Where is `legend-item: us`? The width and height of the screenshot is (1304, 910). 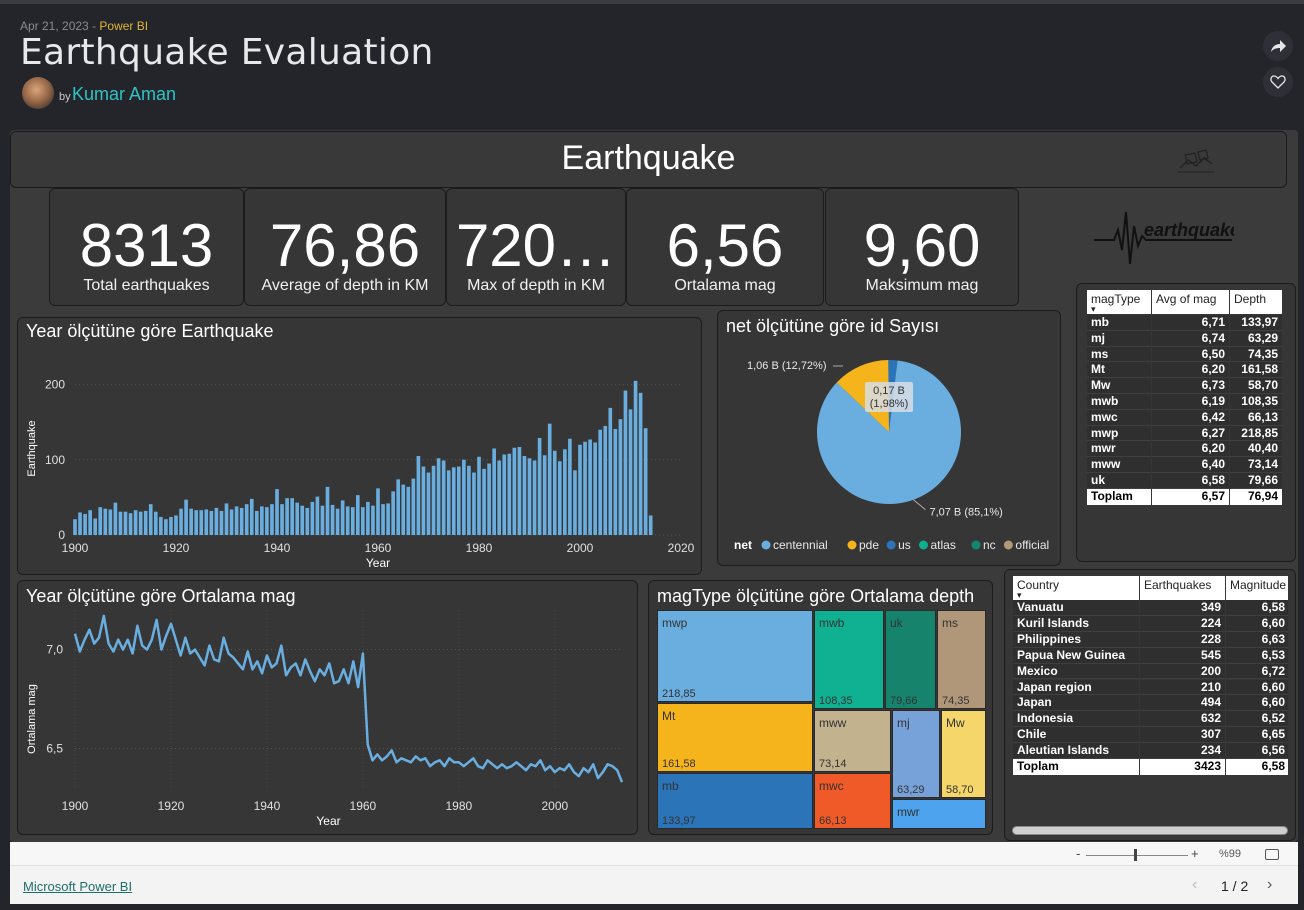 legend-item: us is located at coordinates (904, 545).